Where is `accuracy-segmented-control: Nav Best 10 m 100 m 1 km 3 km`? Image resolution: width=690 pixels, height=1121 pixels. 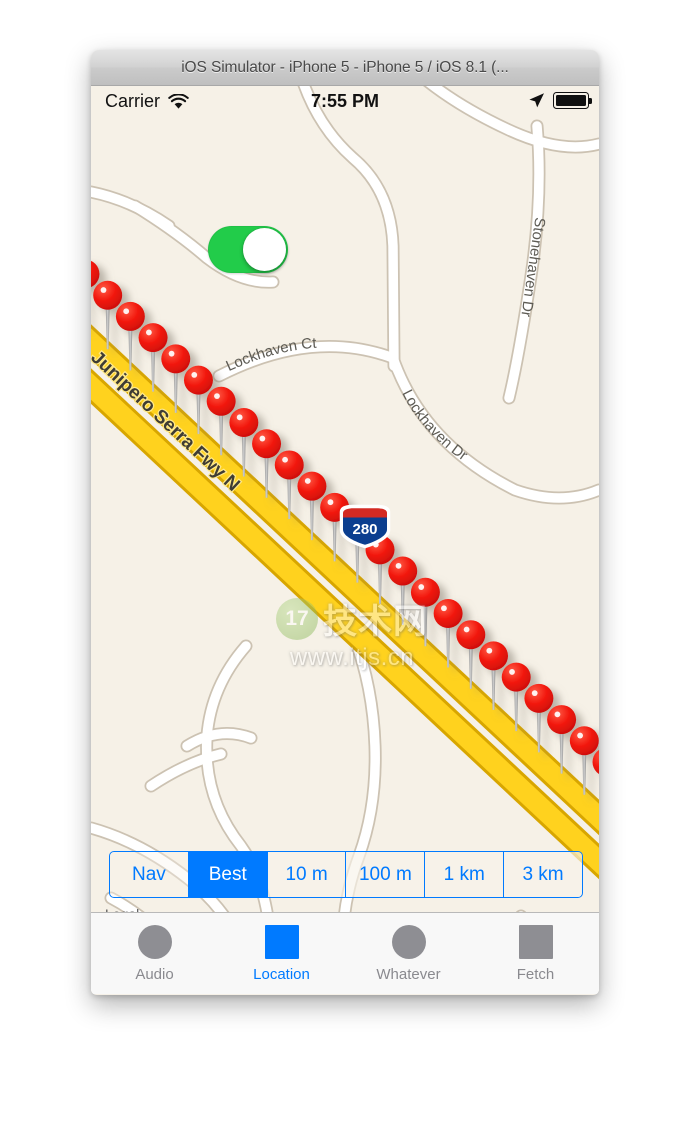 accuracy-segmented-control: Nav Best 10 m 100 m 1 km 3 km is located at coordinates (346, 874).